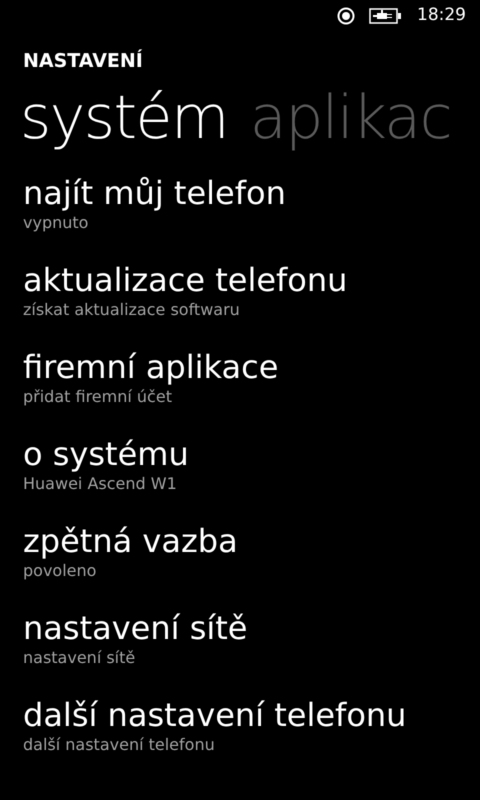 This screenshot has height=800, width=480. Describe the element at coordinates (119, 745) in the screenshot. I see `setting-subtitle: další nastavení telefonu` at that location.